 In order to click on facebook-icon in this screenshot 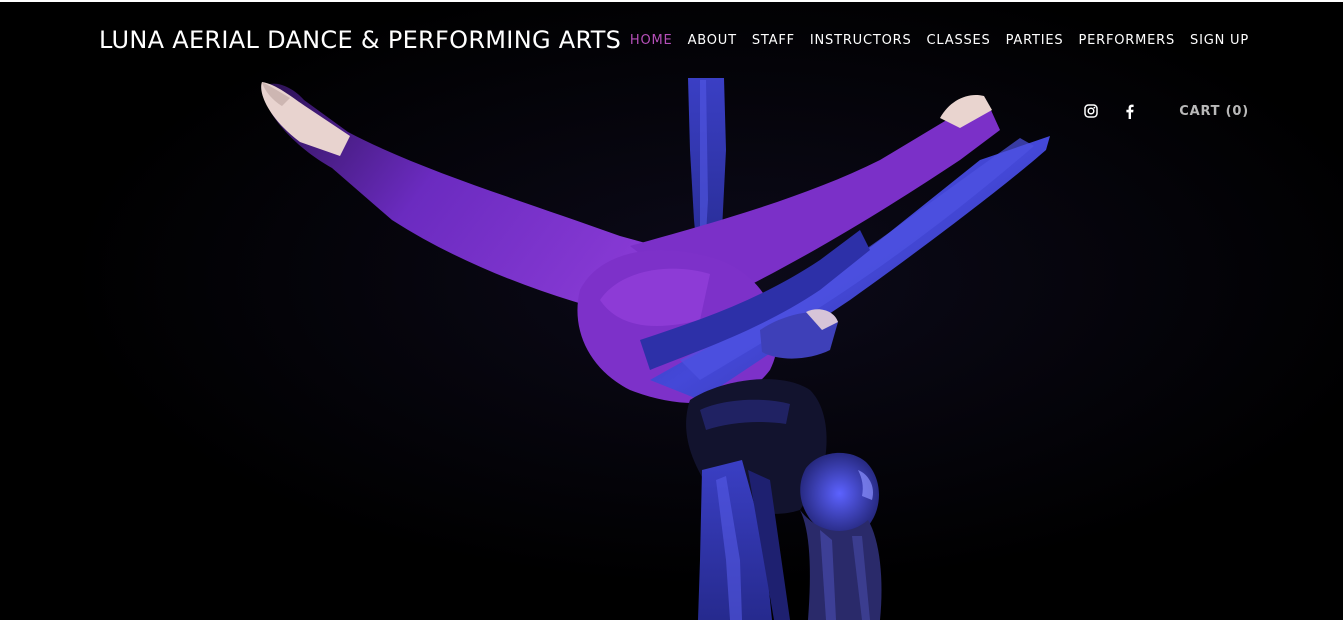, I will do `click(1129, 111)`.